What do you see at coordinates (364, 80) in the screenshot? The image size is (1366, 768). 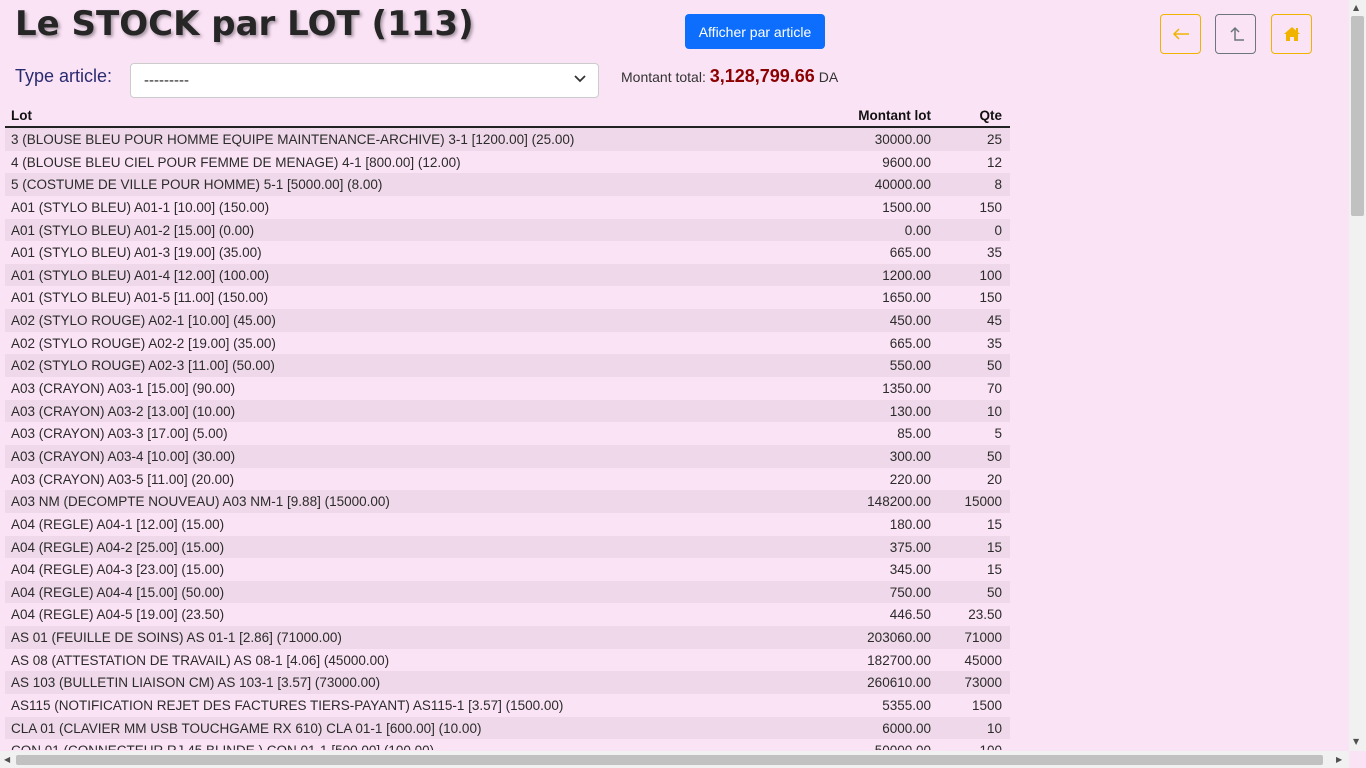 I see `type-article-select: ---------` at bounding box center [364, 80].